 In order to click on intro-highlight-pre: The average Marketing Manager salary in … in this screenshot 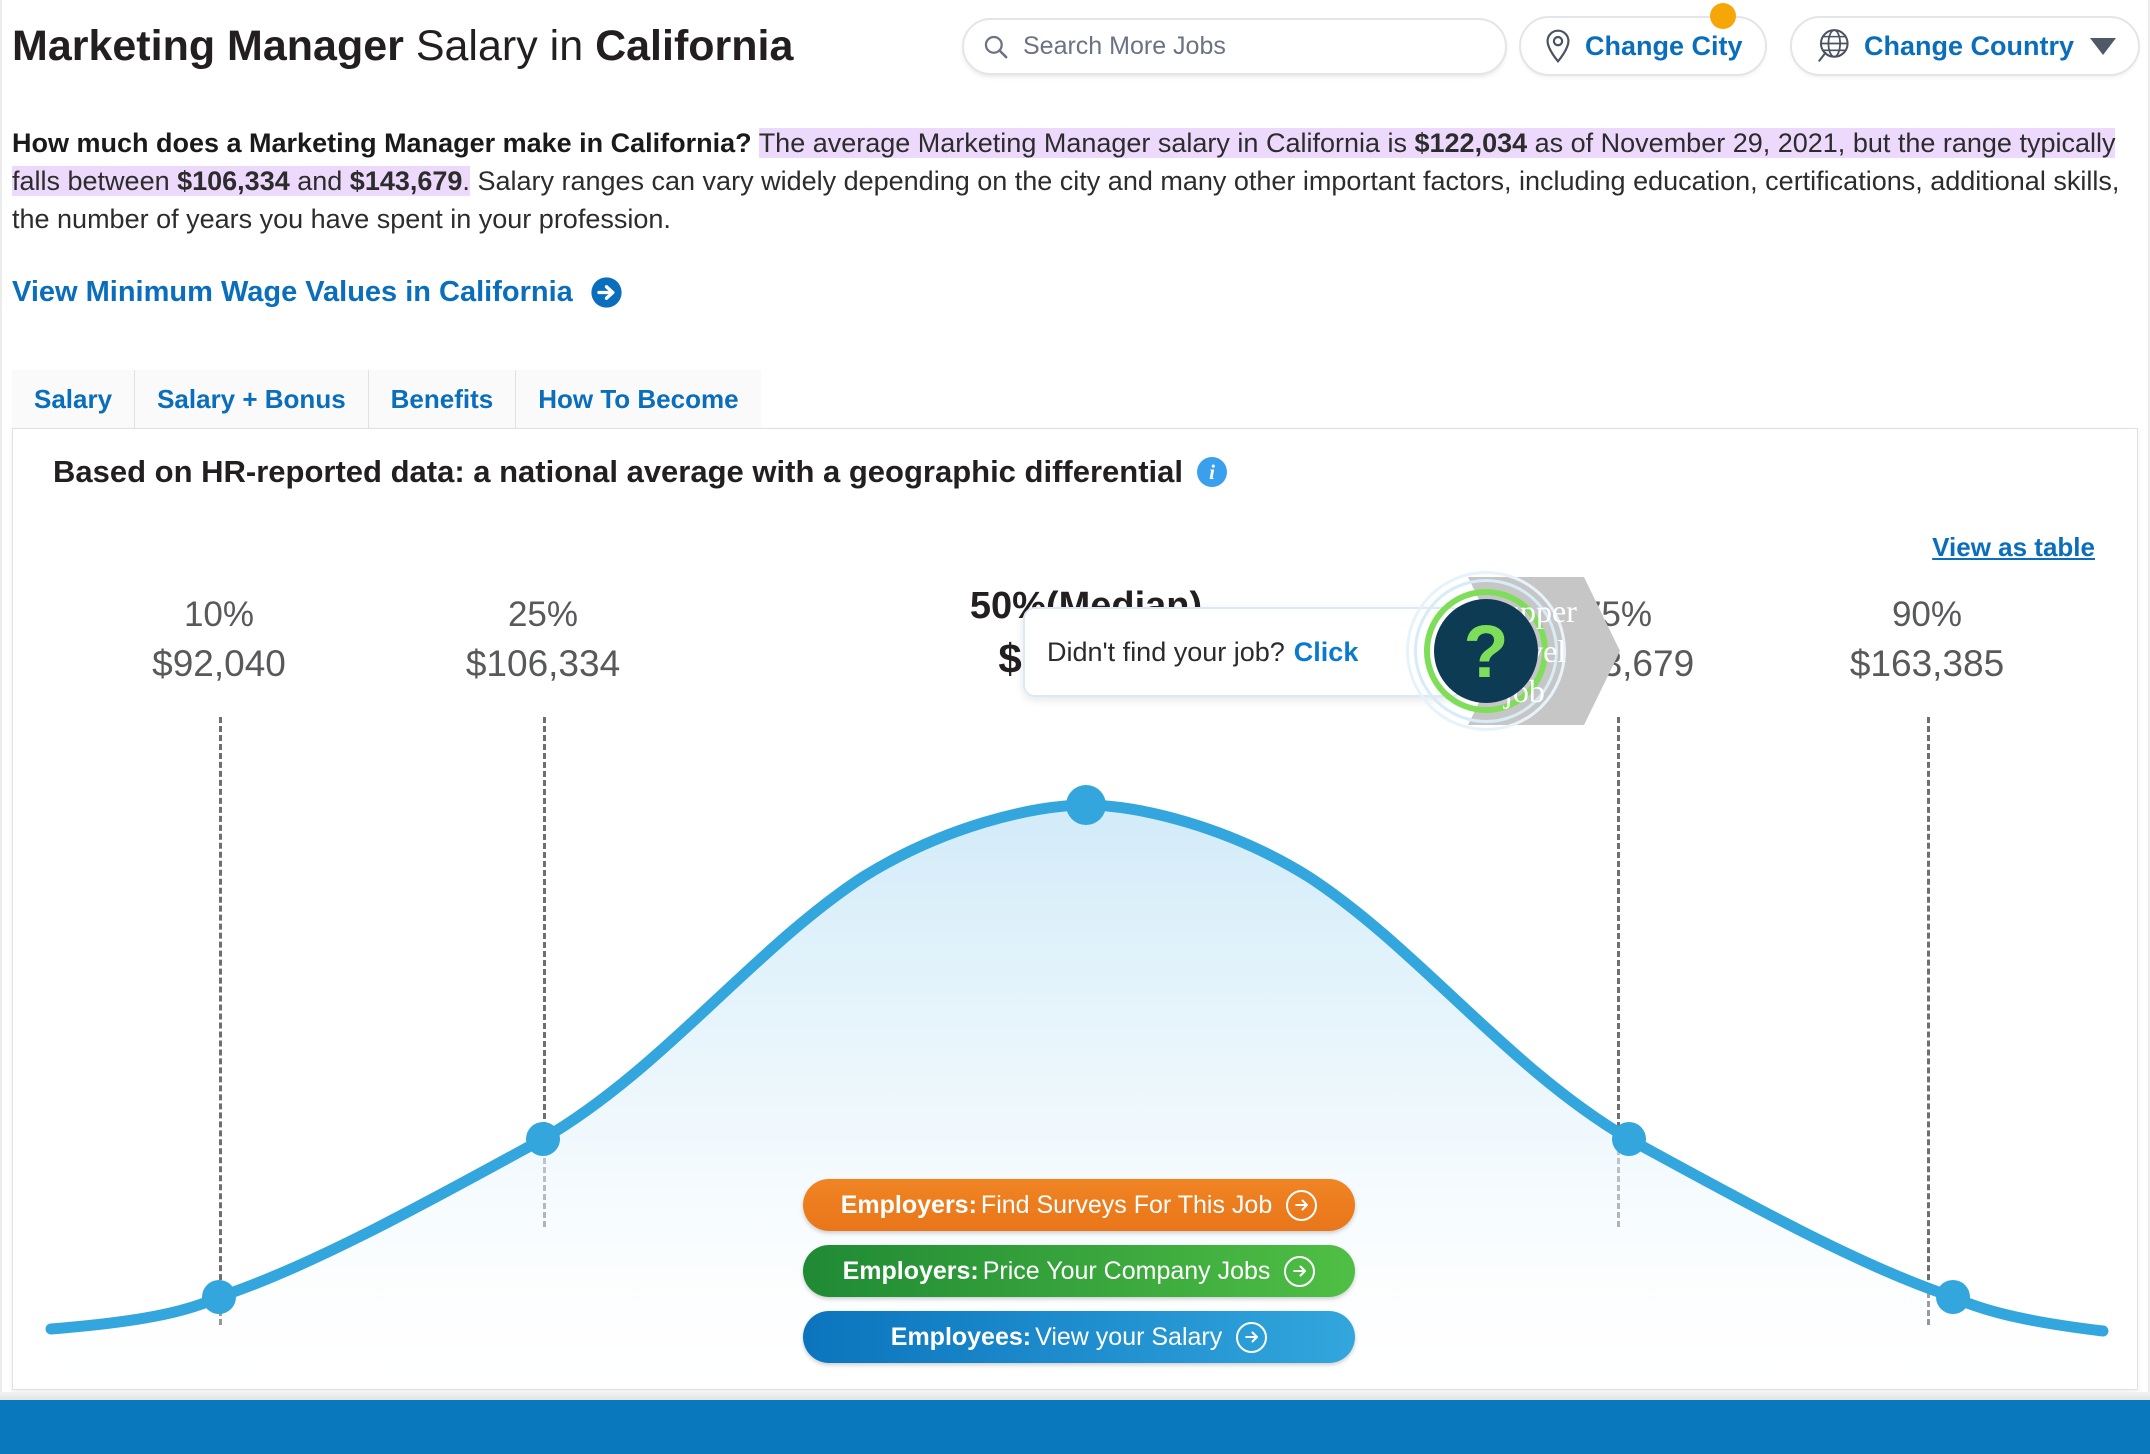, I will do `click(1086, 143)`.